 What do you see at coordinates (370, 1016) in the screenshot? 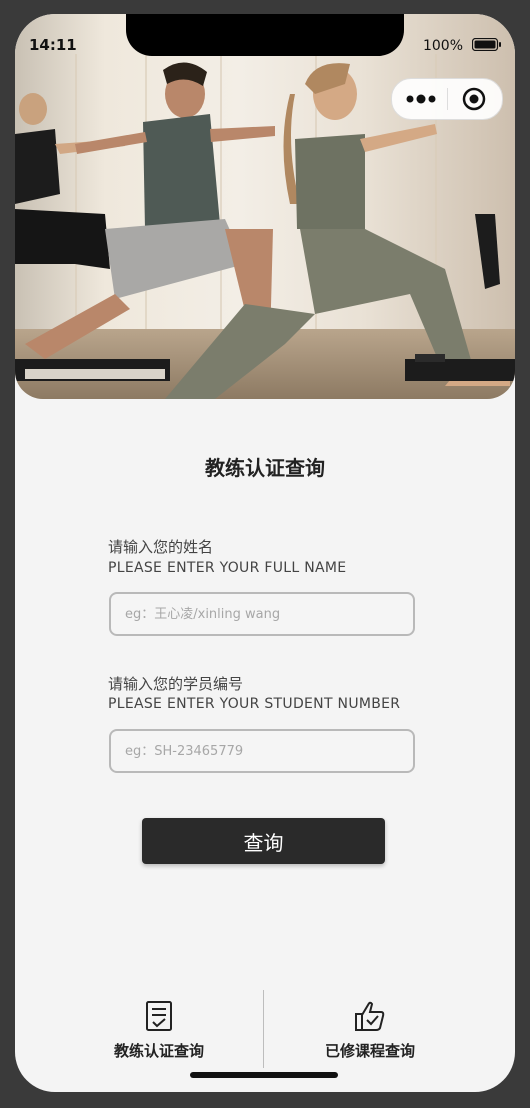
I see `thumbs-up-check-icon` at bounding box center [370, 1016].